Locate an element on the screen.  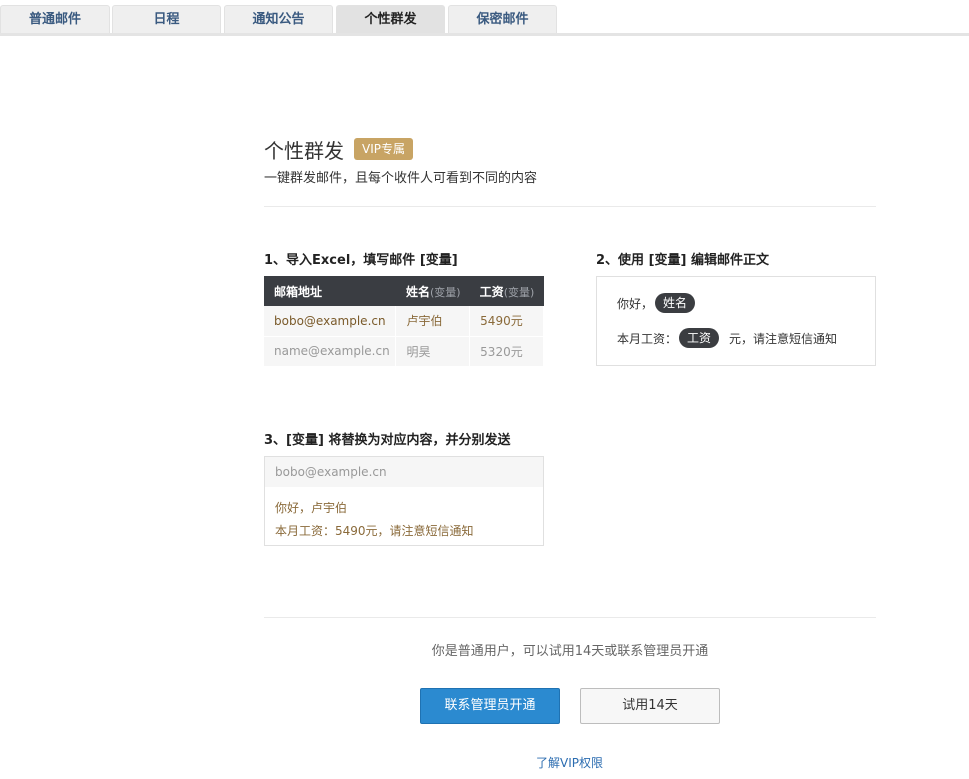
title-row: 个性群发 VIP专属 is located at coordinates (338, 149).